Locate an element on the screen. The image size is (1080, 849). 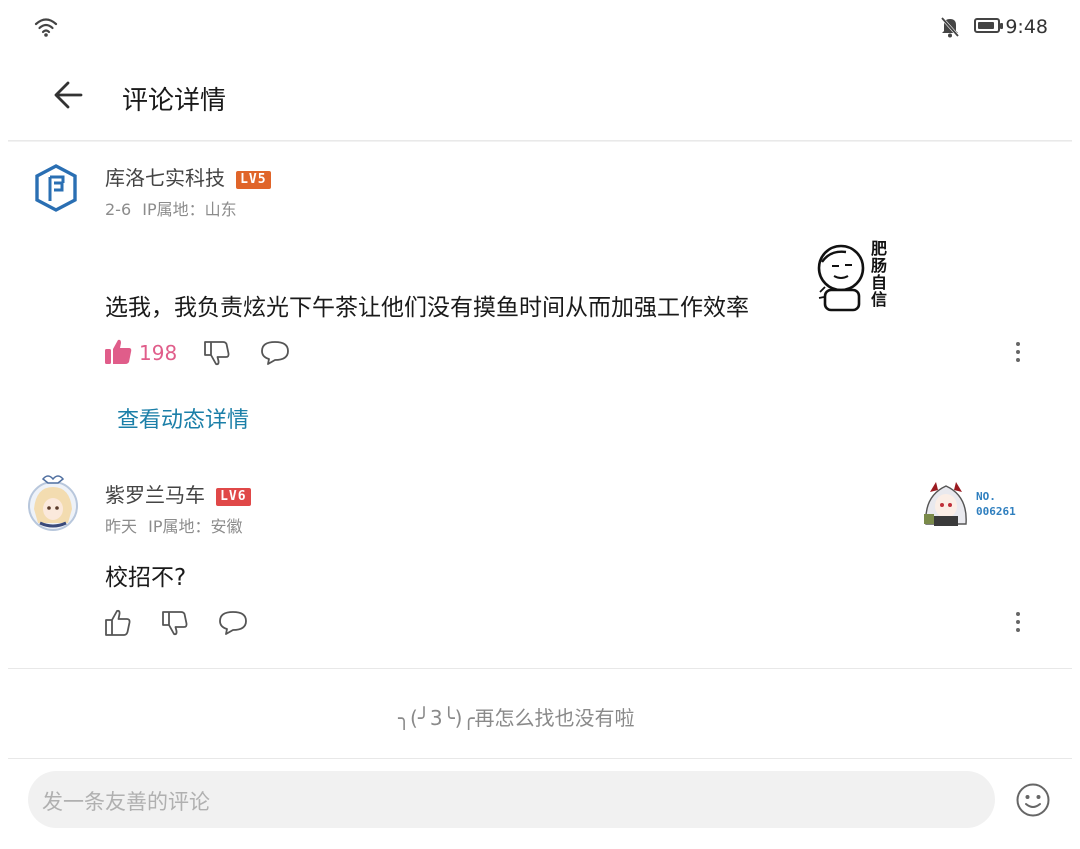
bottom-divider is located at coordinates (540, 758).